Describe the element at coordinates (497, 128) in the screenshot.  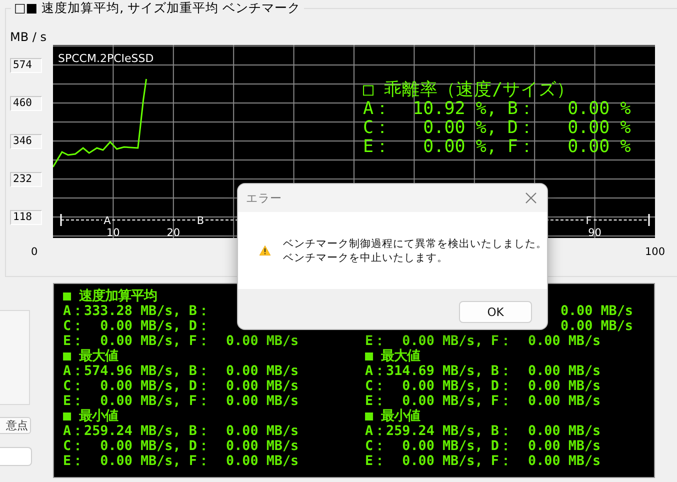
I see `deviation-row: C： 0.00 %, D： 0.00 %` at that location.